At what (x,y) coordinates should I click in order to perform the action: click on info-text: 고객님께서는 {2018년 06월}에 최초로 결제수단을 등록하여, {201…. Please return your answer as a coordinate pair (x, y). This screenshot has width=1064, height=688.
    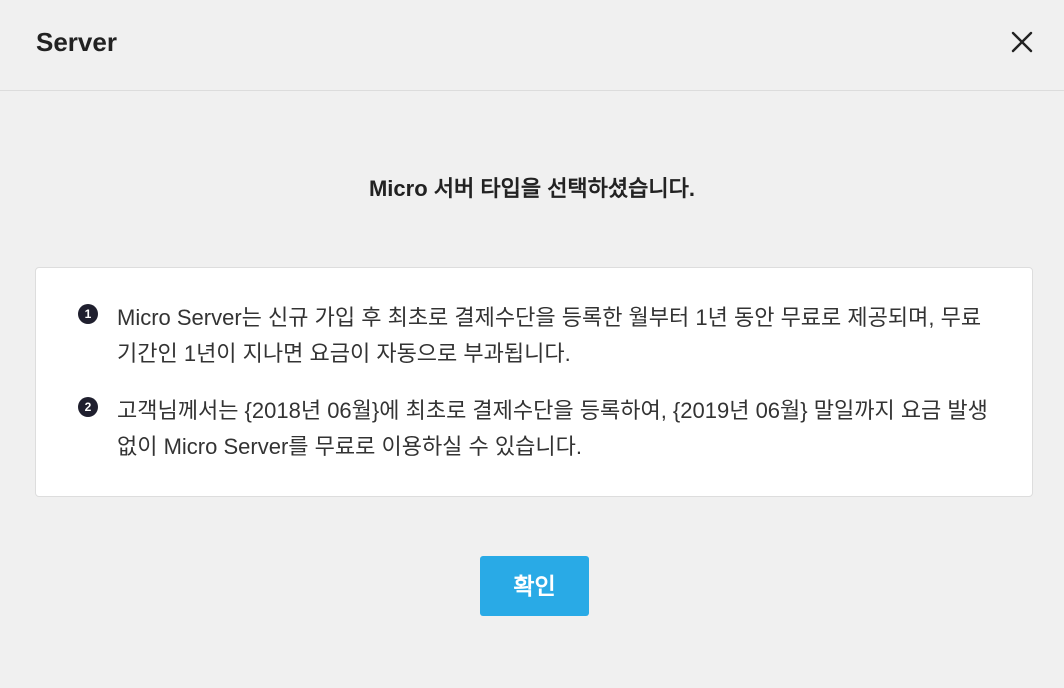
    Looking at the image, I should click on (552, 428).